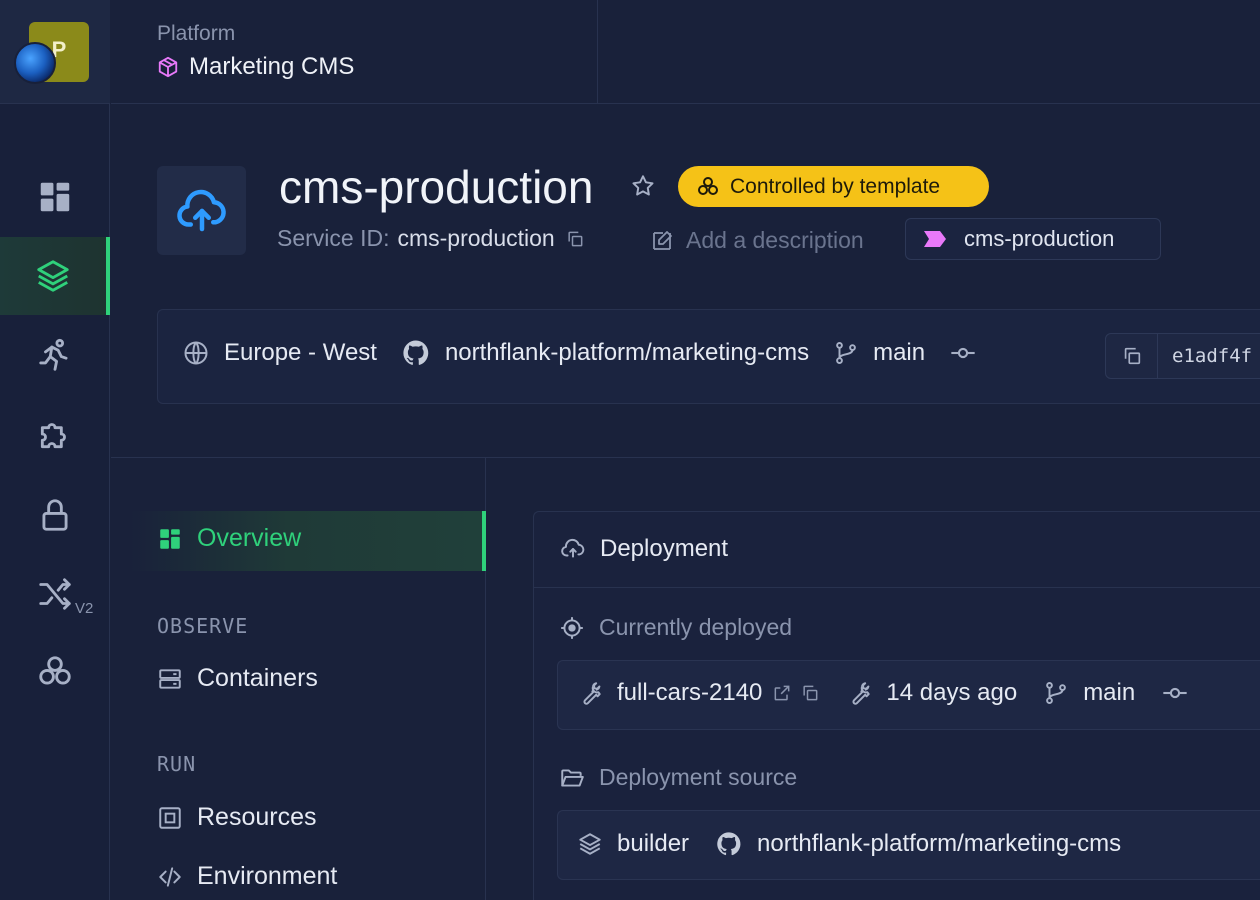 This screenshot has width=1260, height=900. I want to click on service-id-row: Service ID: cms-production, so click(431, 238).